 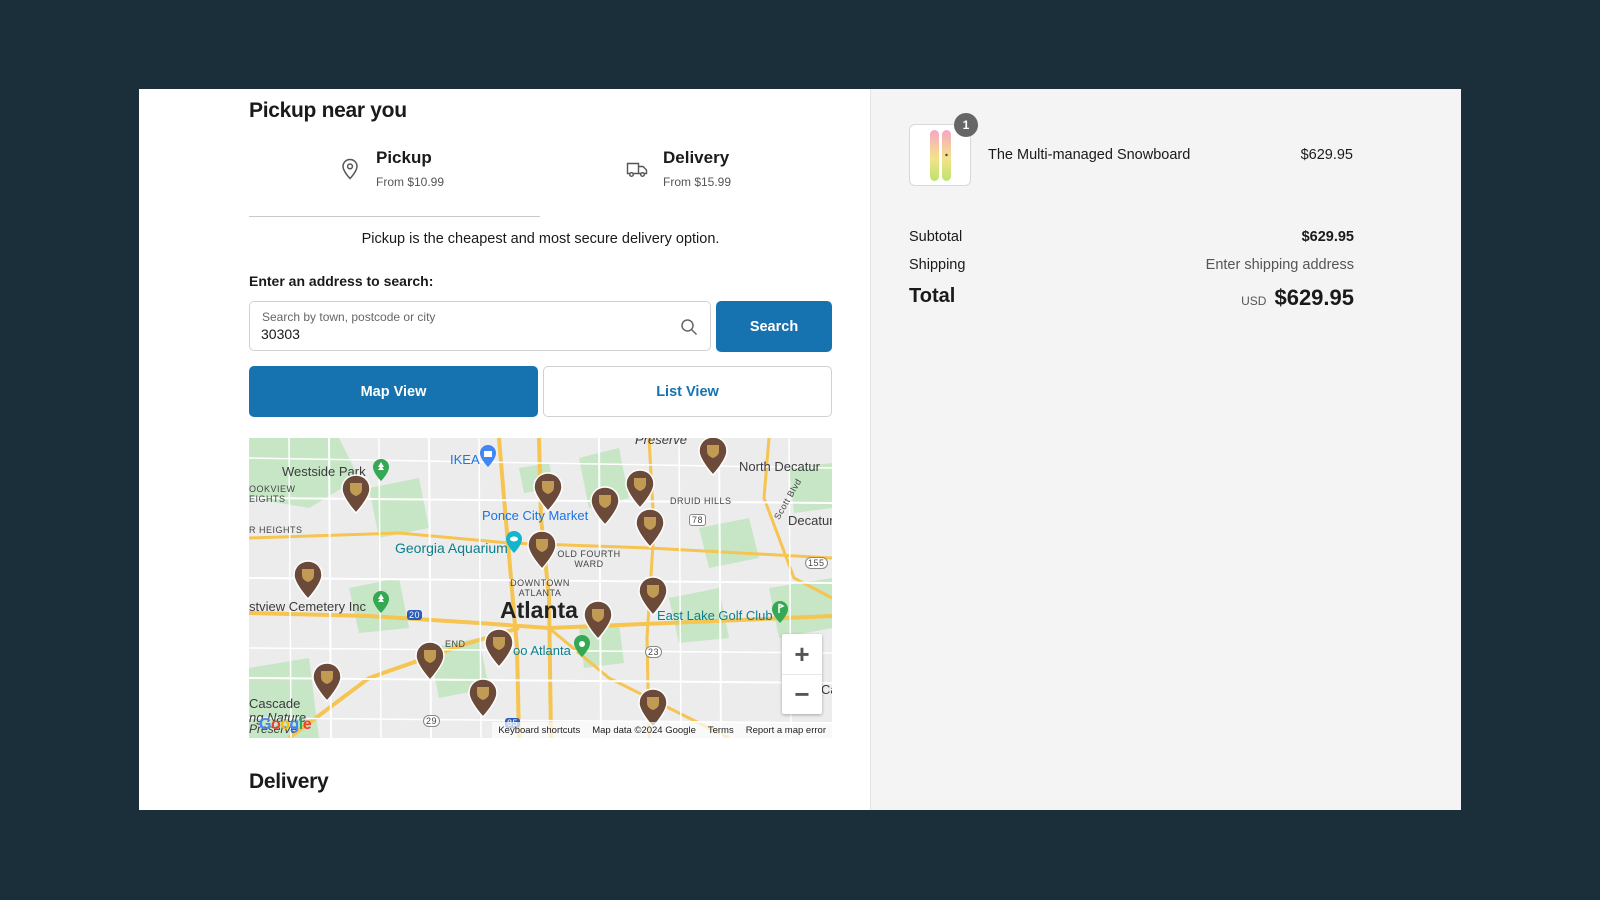 I want to click on tab-delivery-subtitle: From $15.99, so click(x=697, y=182).